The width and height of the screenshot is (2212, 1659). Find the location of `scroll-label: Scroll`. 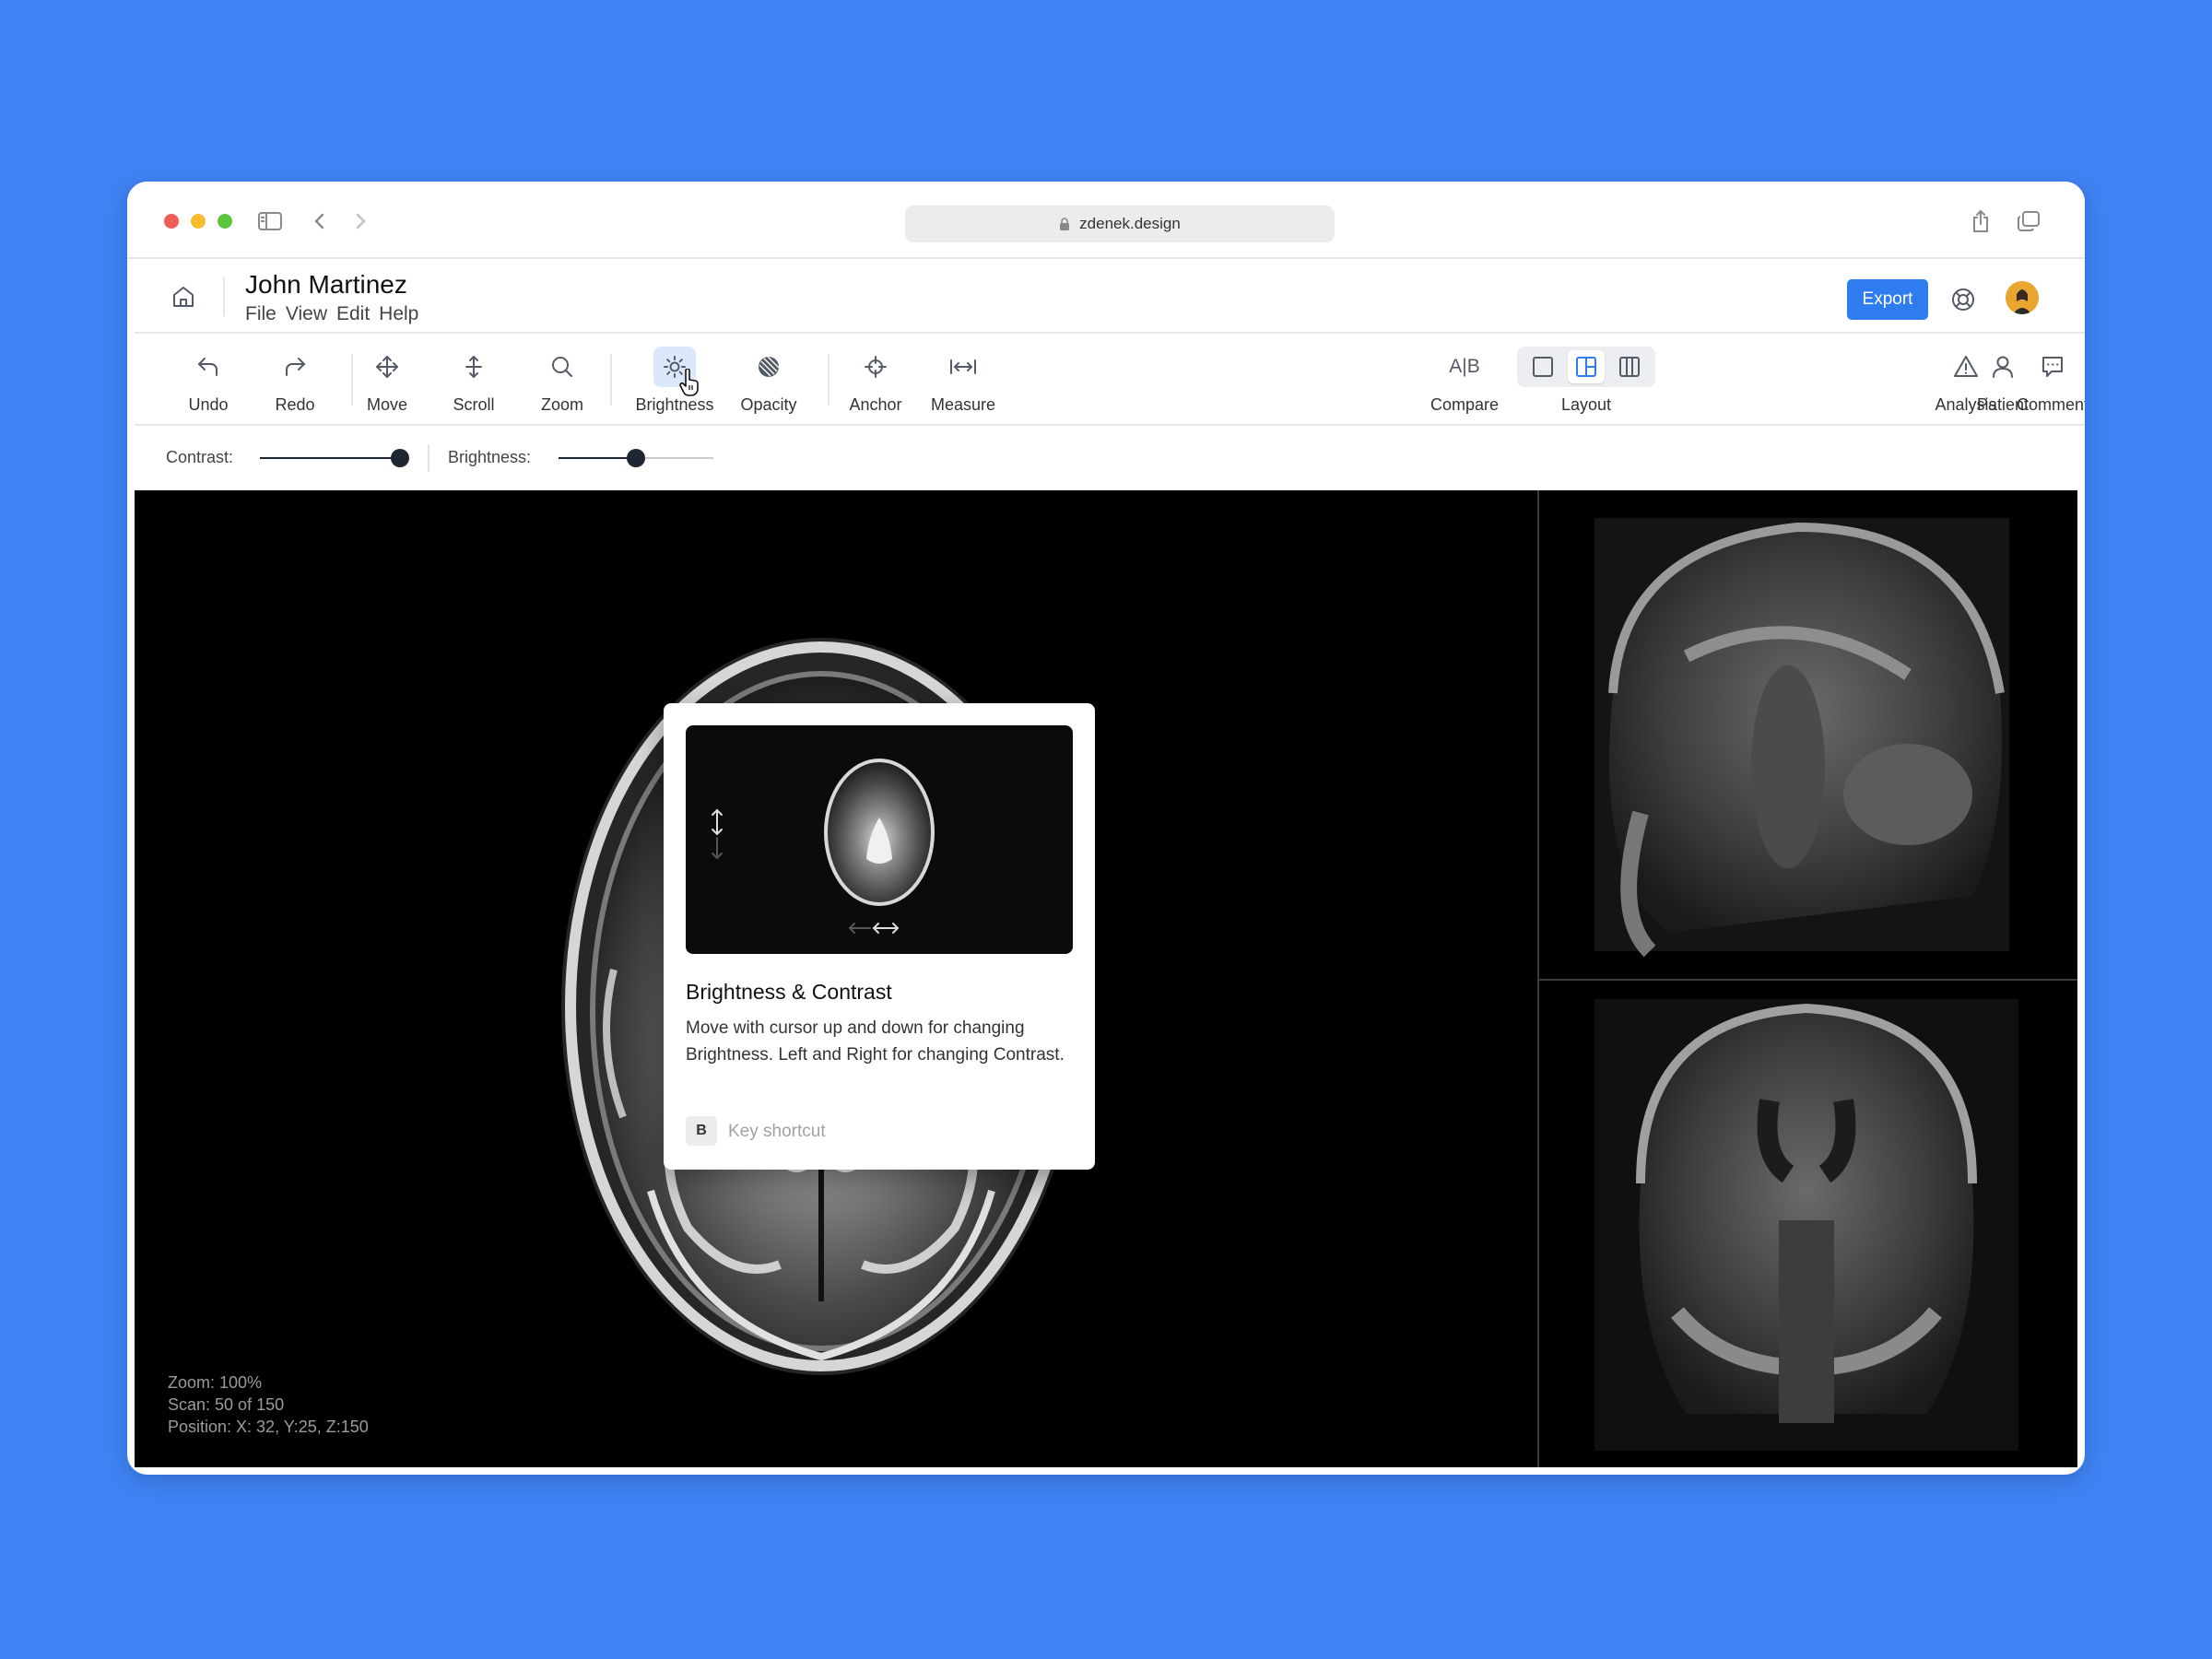

scroll-label: Scroll is located at coordinates (474, 404).